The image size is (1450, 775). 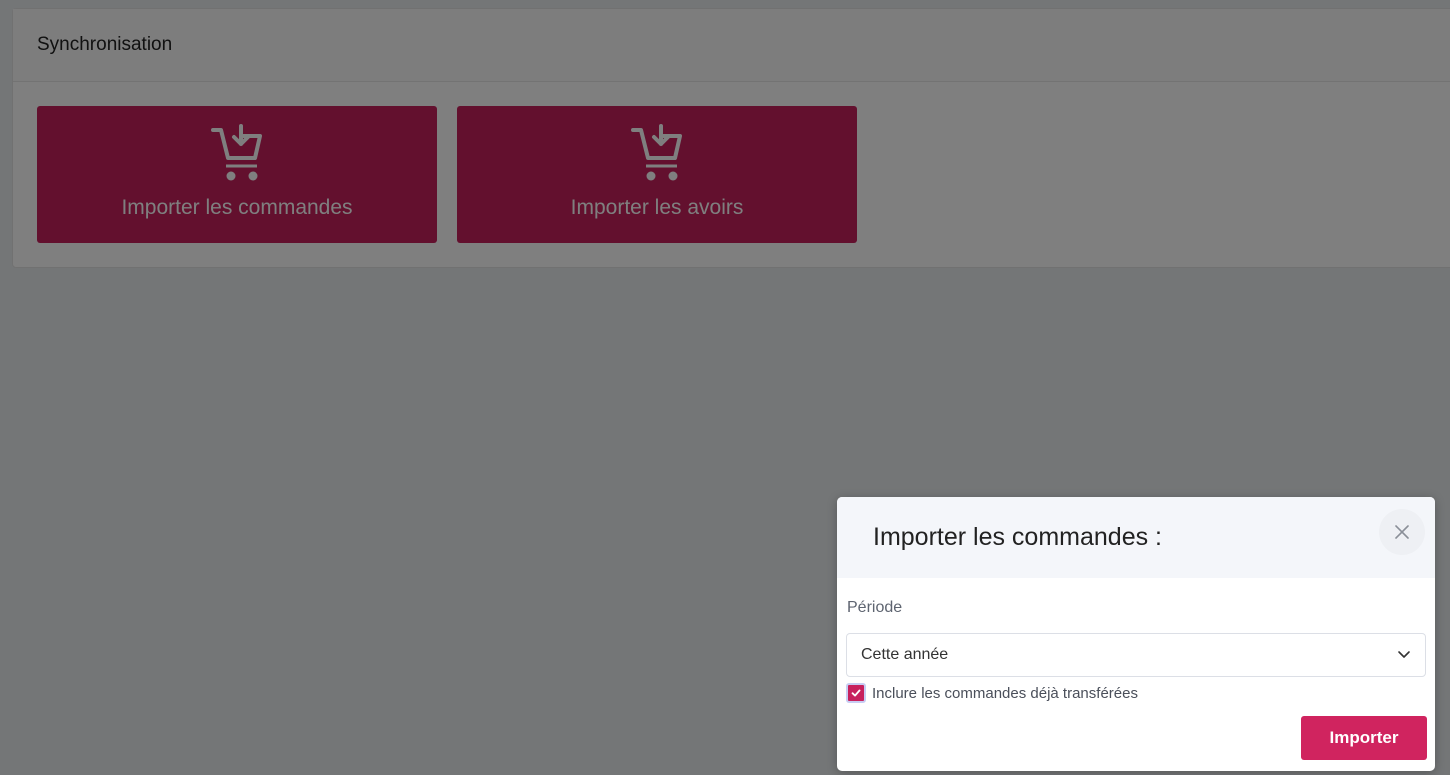 I want to click on close-button, so click(x=1402, y=532).